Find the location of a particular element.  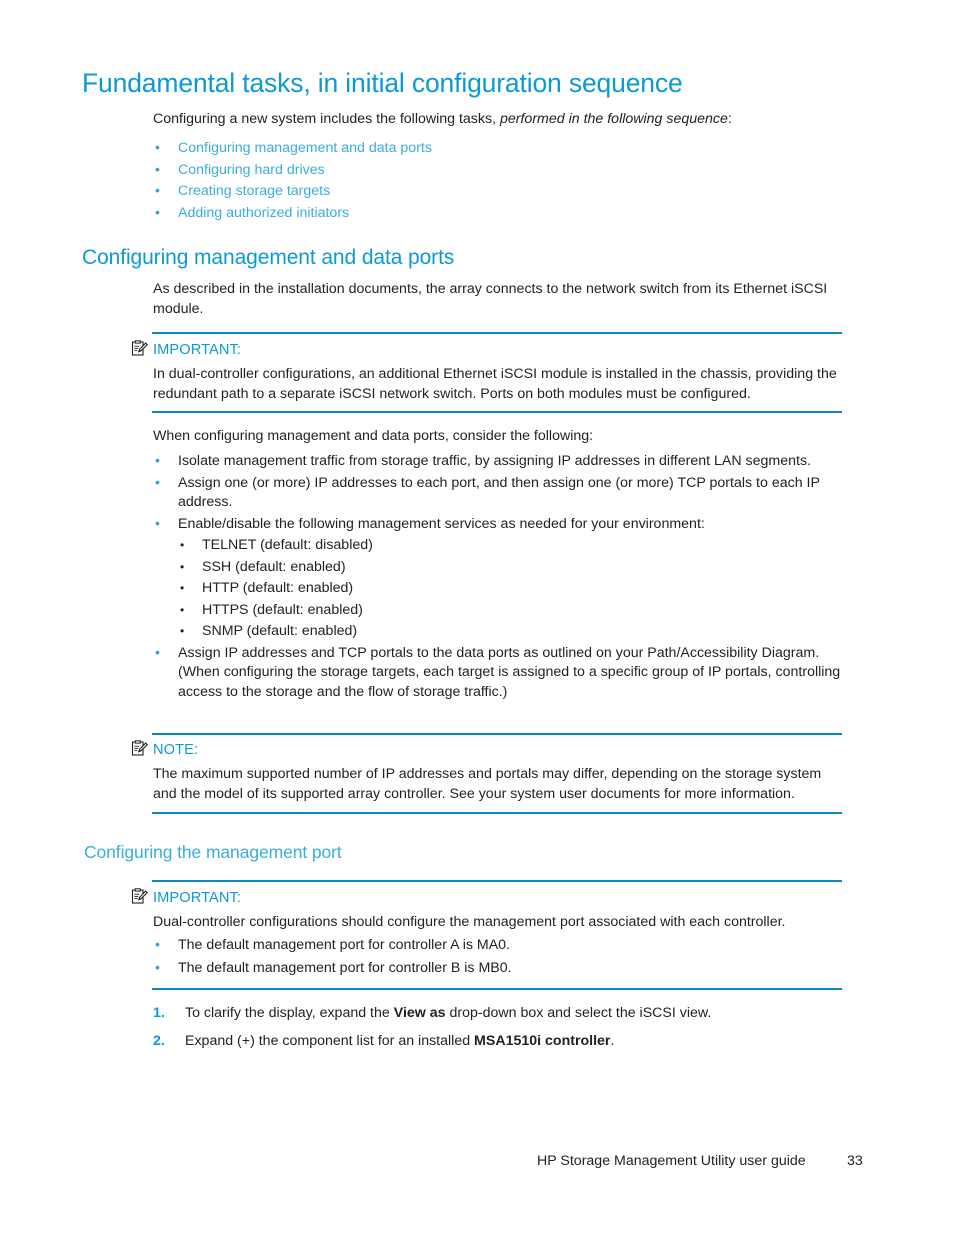

list-item: • HTTP (default: enabled) is located at coordinates (510, 589).